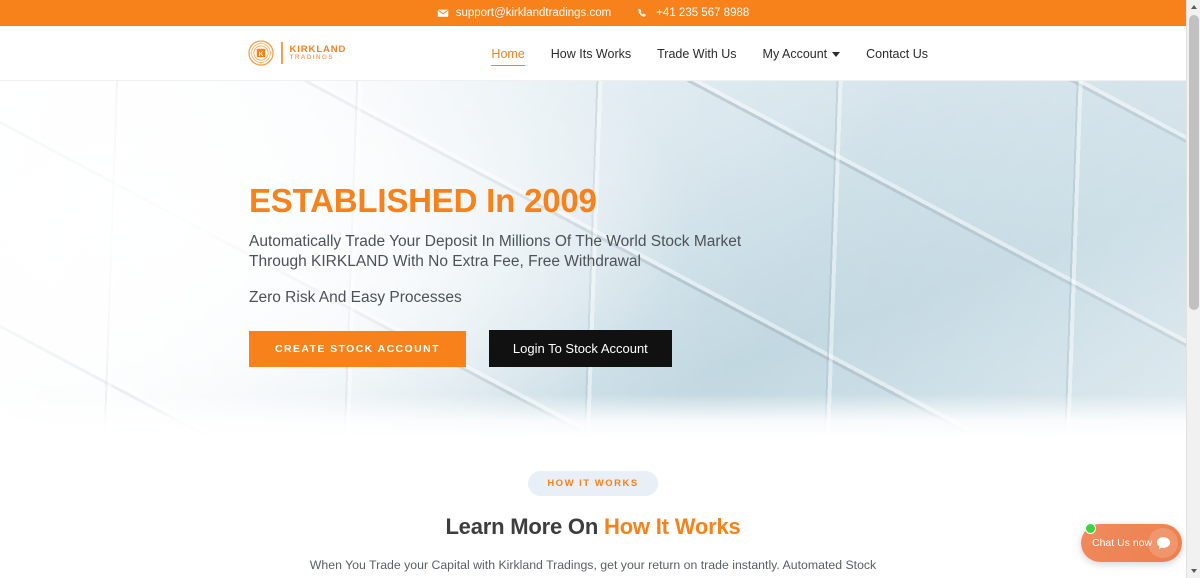 This screenshot has width=1200, height=578. I want to click on chat-bubble-icon, so click(1163, 543).